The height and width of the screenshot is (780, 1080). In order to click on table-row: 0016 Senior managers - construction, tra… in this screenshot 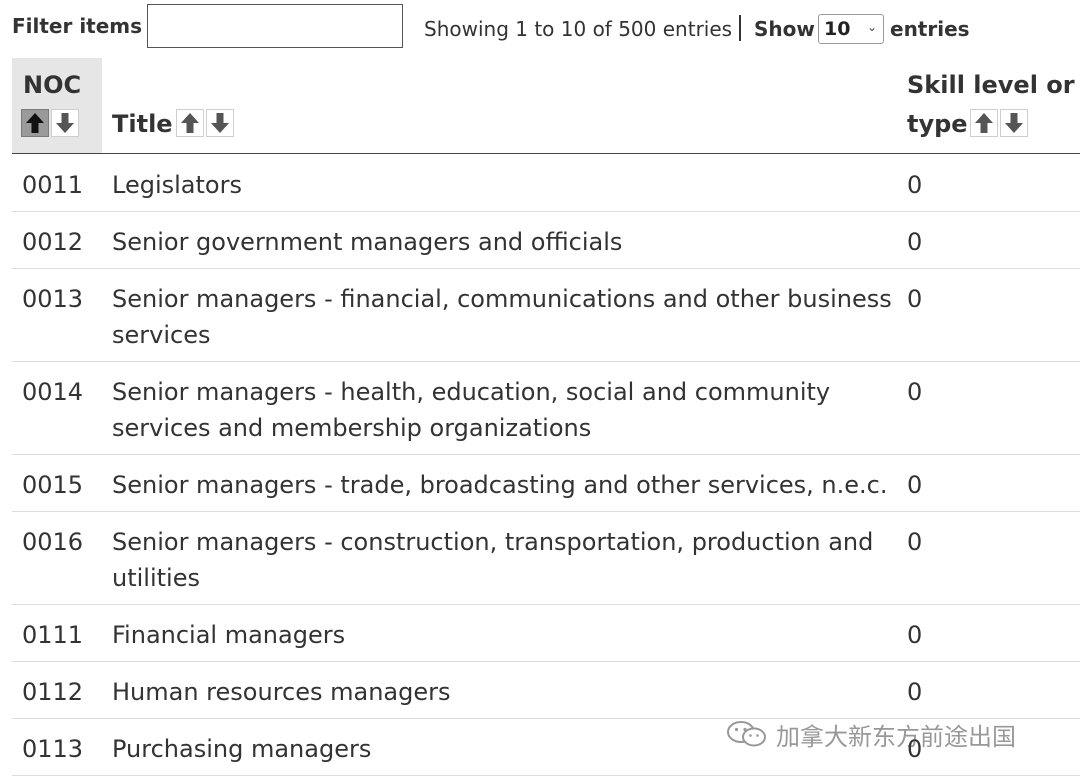, I will do `click(546, 558)`.